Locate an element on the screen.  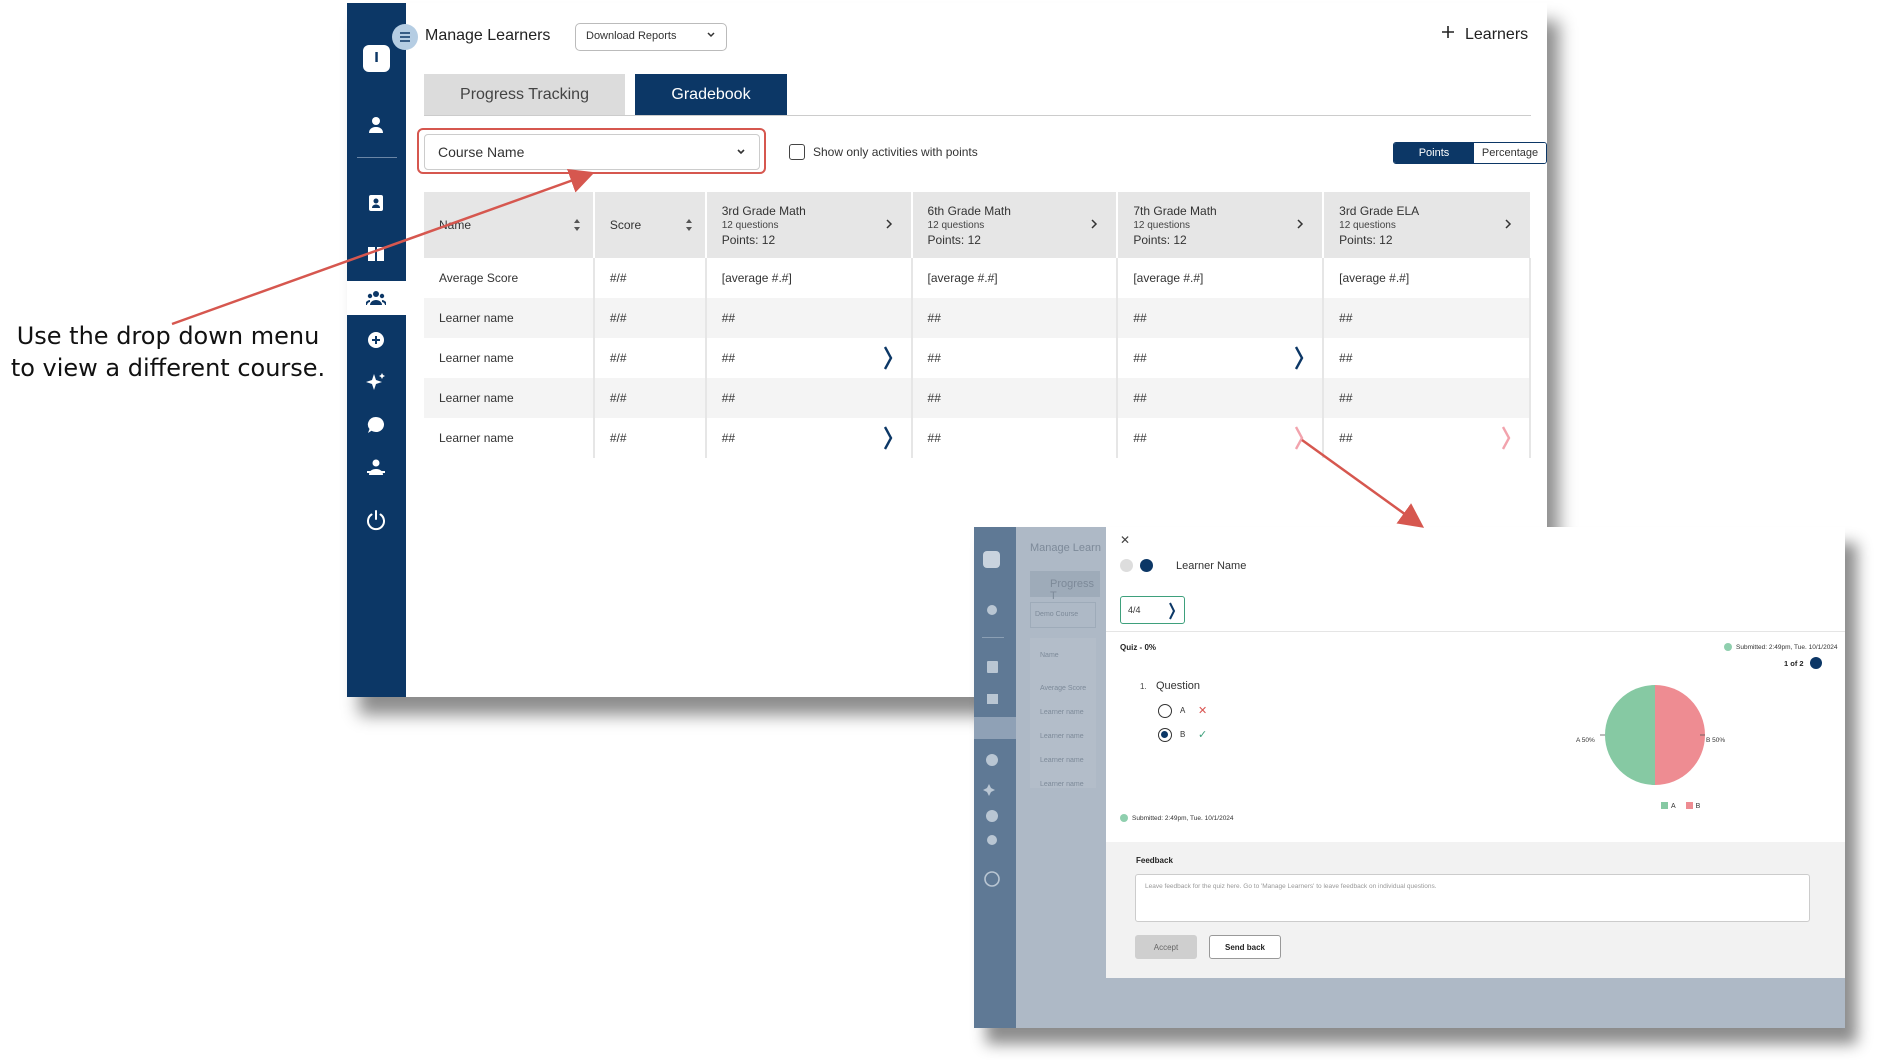
toggle-points: Points is located at coordinates (1434, 153).